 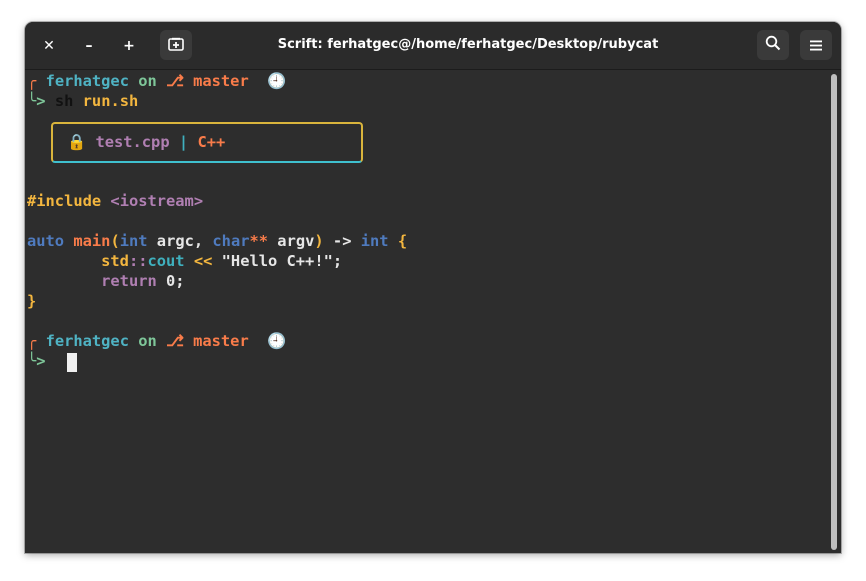 What do you see at coordinates (110, 101) in the screenshot?
I see `command-arg: run.sh` at bounding box center [110, 101].